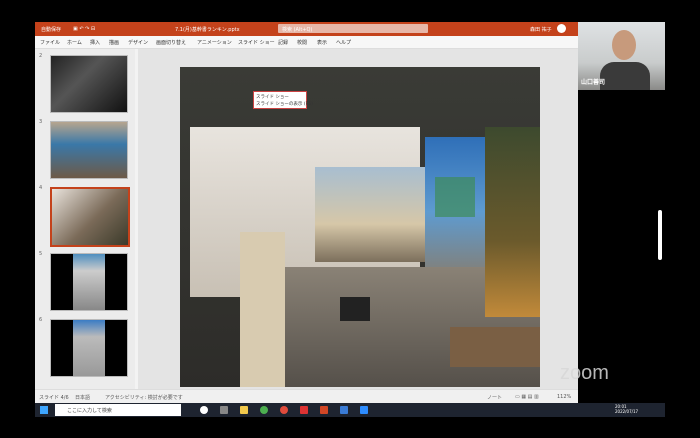 The image size is (700, 438). Describe the element at coordinates (284, 410) in the screenshot. I see `chrome-profile-icon` at that location.